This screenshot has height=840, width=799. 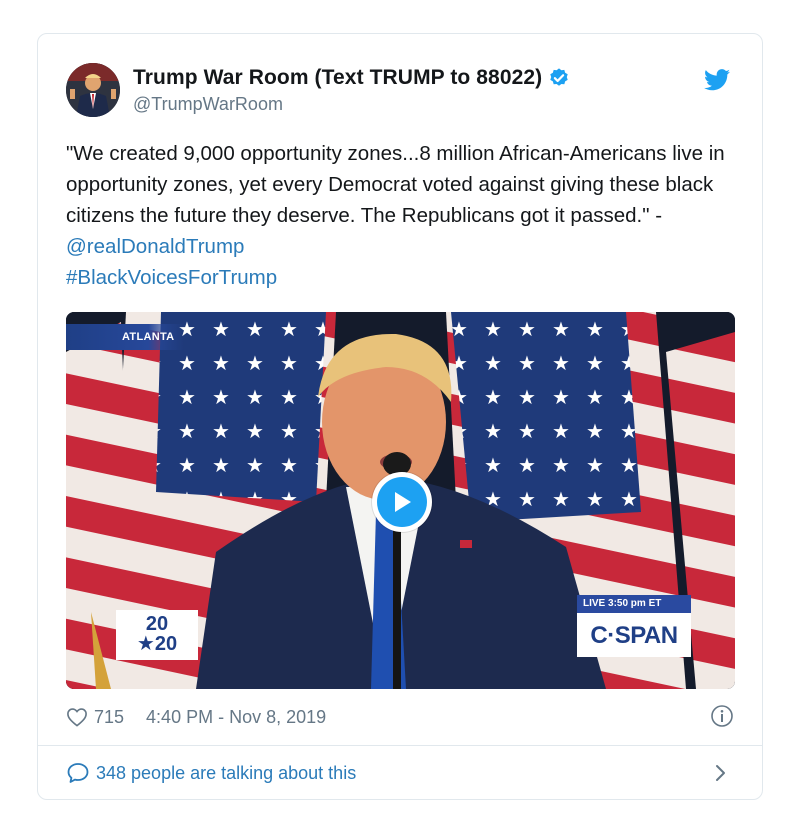 I want to click on divider, so click(x=400, y=745).